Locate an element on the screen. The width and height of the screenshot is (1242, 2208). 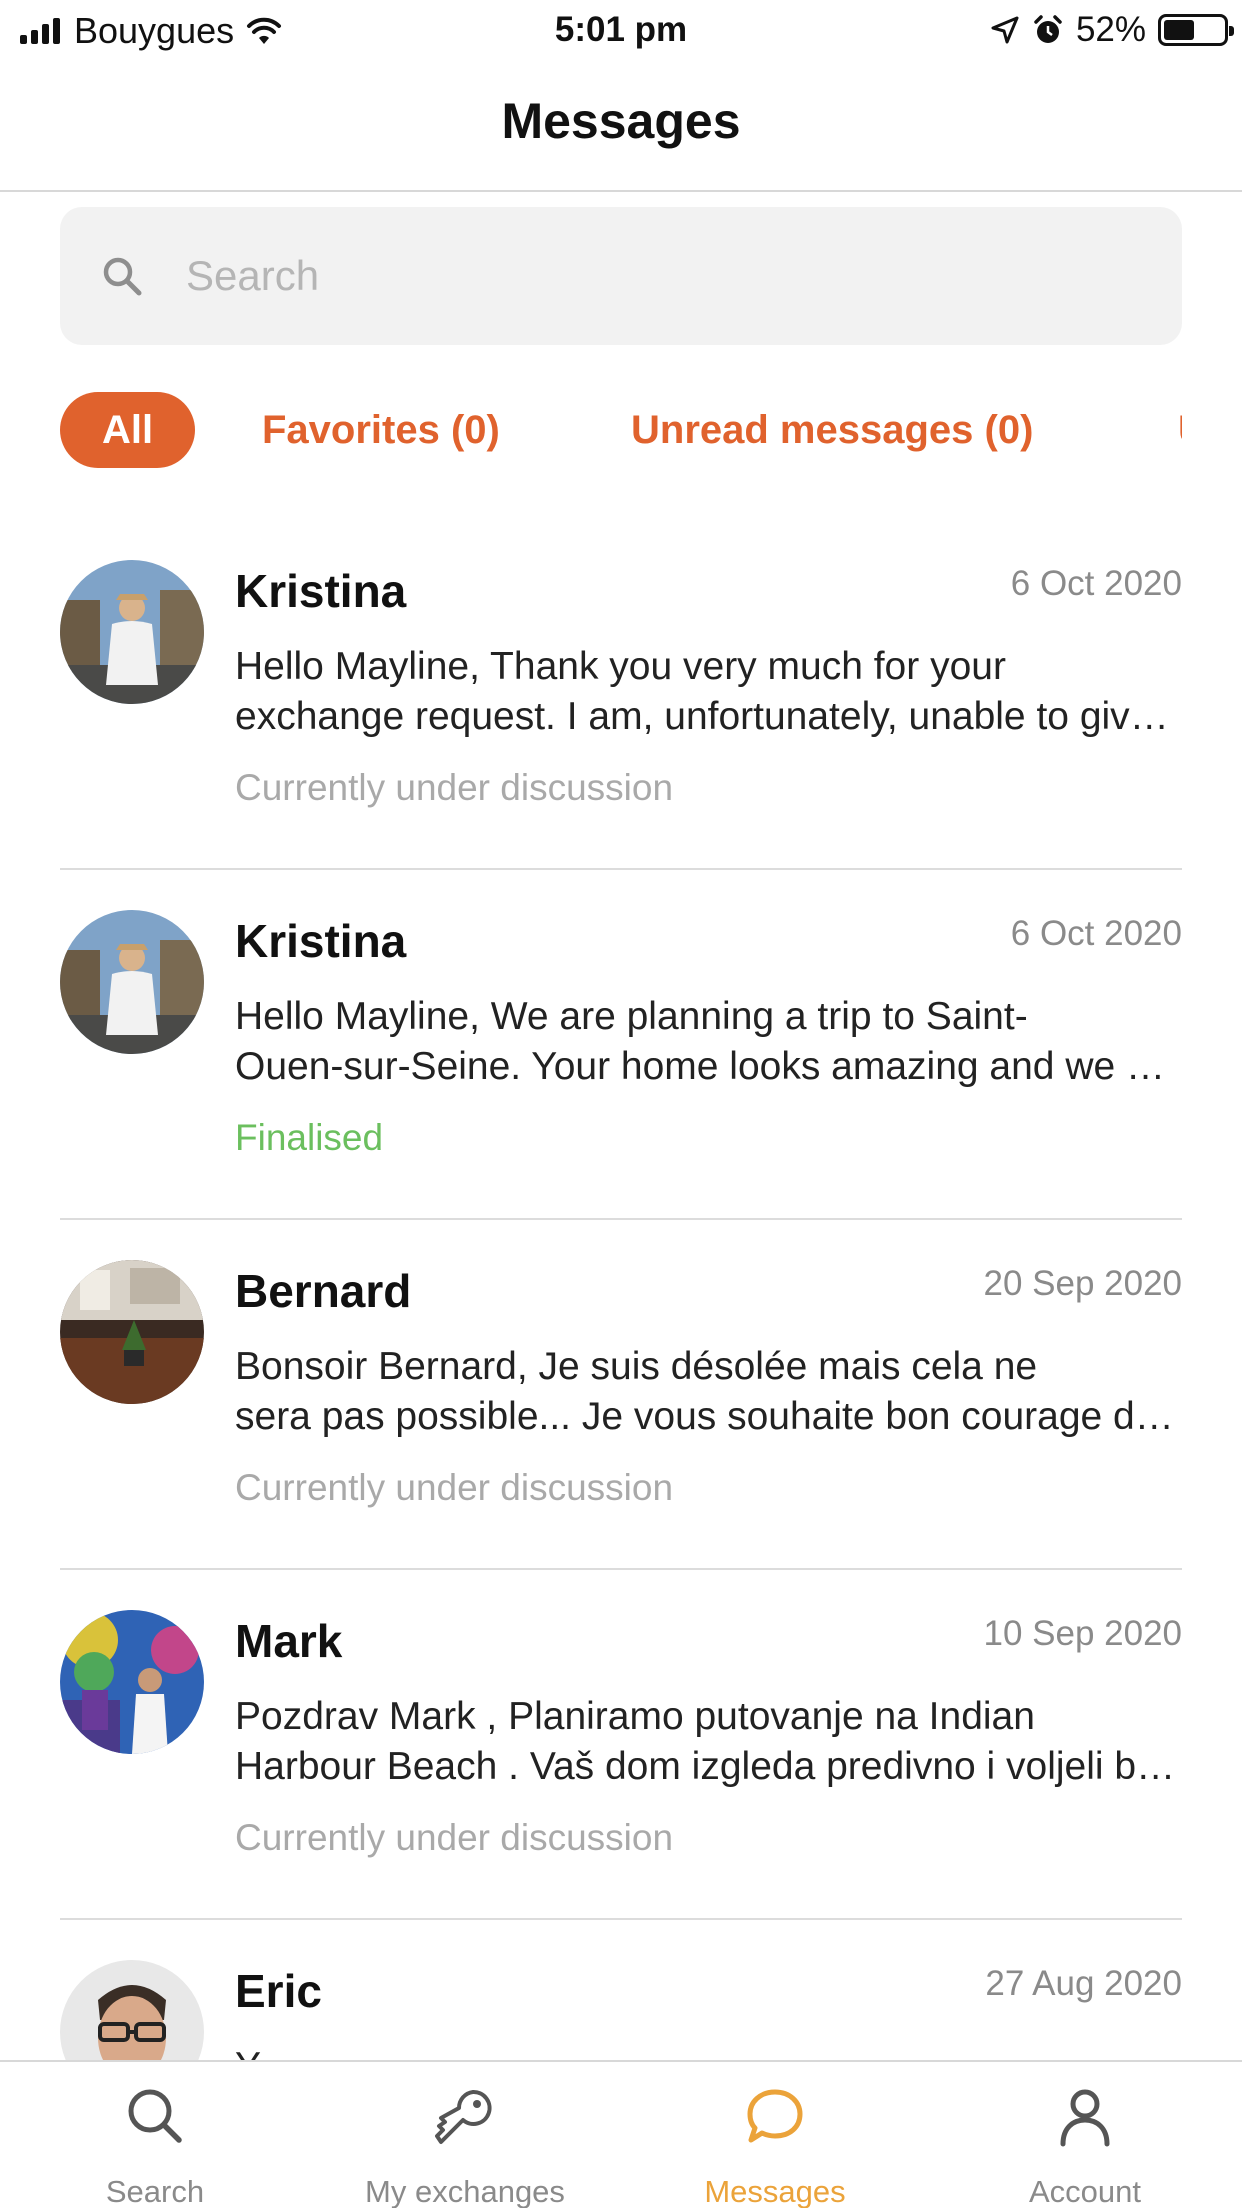
chat-bubble-icon is located at coordinates (775, 2116).